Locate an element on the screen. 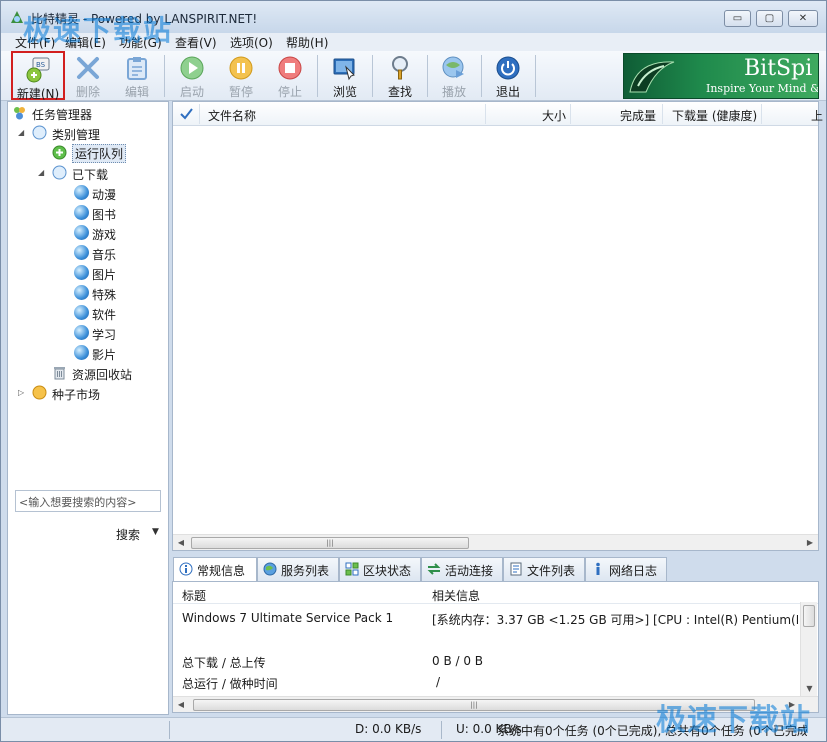  edit-button: 编辑 is located at coordinates (137, 75).